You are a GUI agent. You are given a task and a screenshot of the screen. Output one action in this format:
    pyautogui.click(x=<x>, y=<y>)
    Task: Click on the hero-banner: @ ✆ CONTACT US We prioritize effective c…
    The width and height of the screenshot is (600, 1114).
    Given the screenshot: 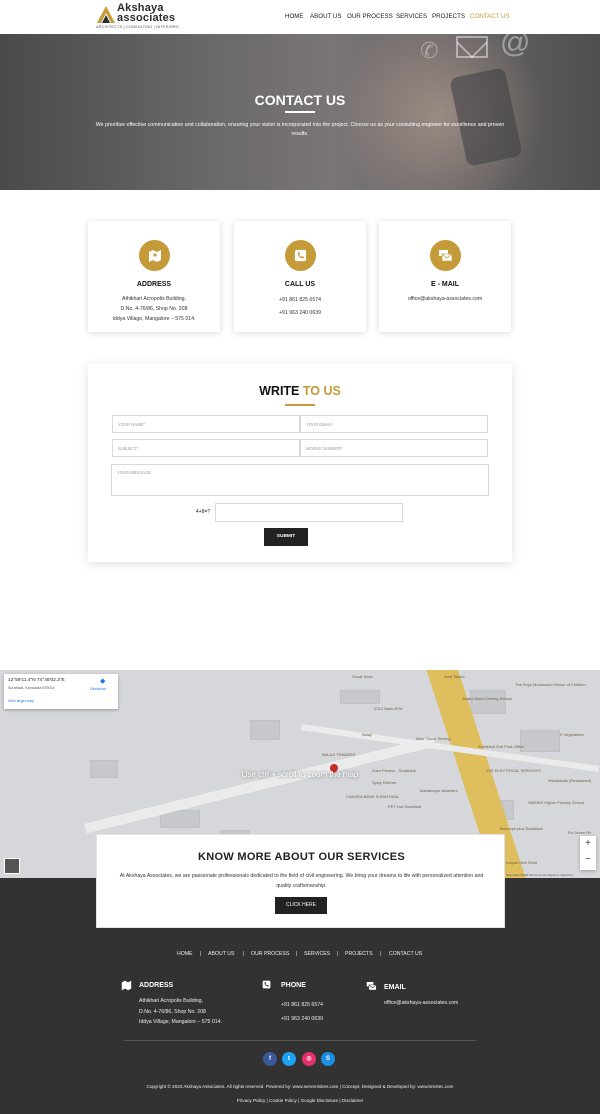 What is the action you would take?
    pyautogui.click(x=300, y=112)
    